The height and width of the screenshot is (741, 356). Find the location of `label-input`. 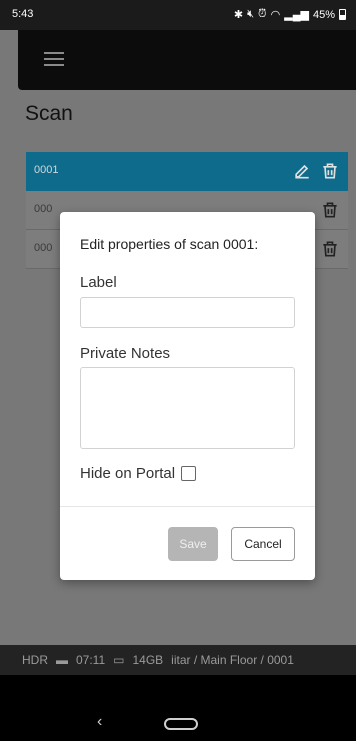

label-input is located at coordinates (187, 312).